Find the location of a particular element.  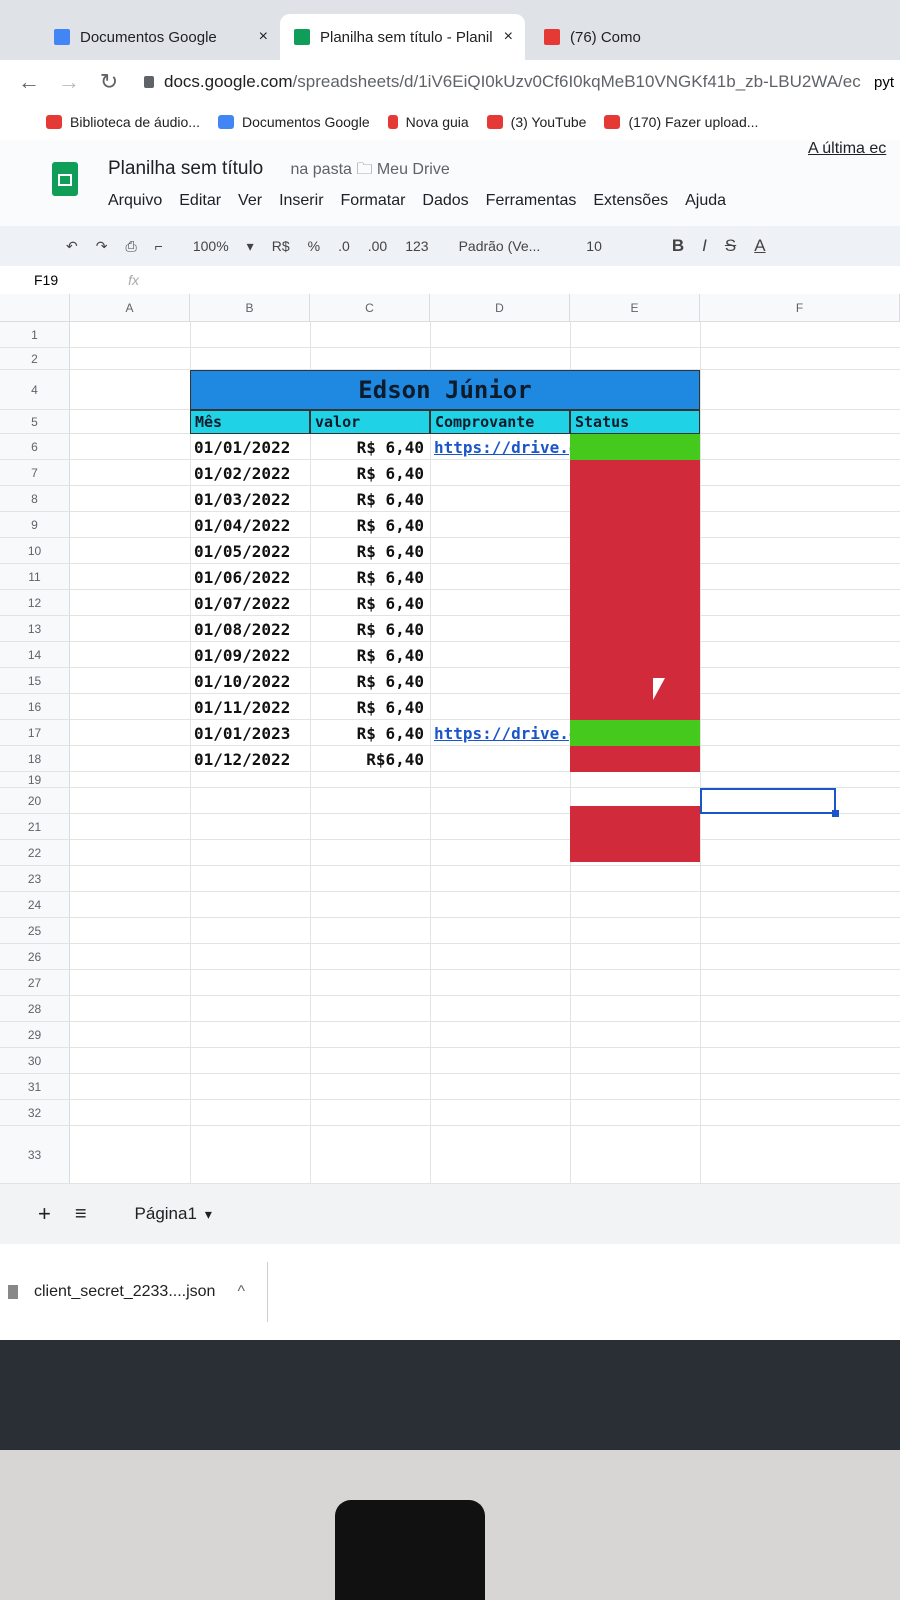

menu-inserir: Inserir is located at coordinates (301, 201).